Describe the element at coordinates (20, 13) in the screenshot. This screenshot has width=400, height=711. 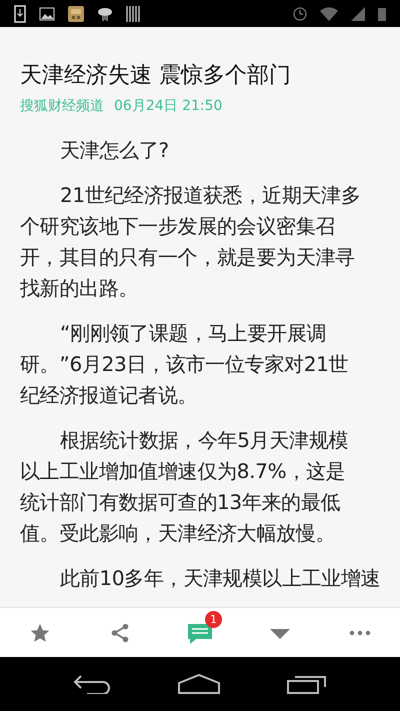
I see `download-icon` at that location.